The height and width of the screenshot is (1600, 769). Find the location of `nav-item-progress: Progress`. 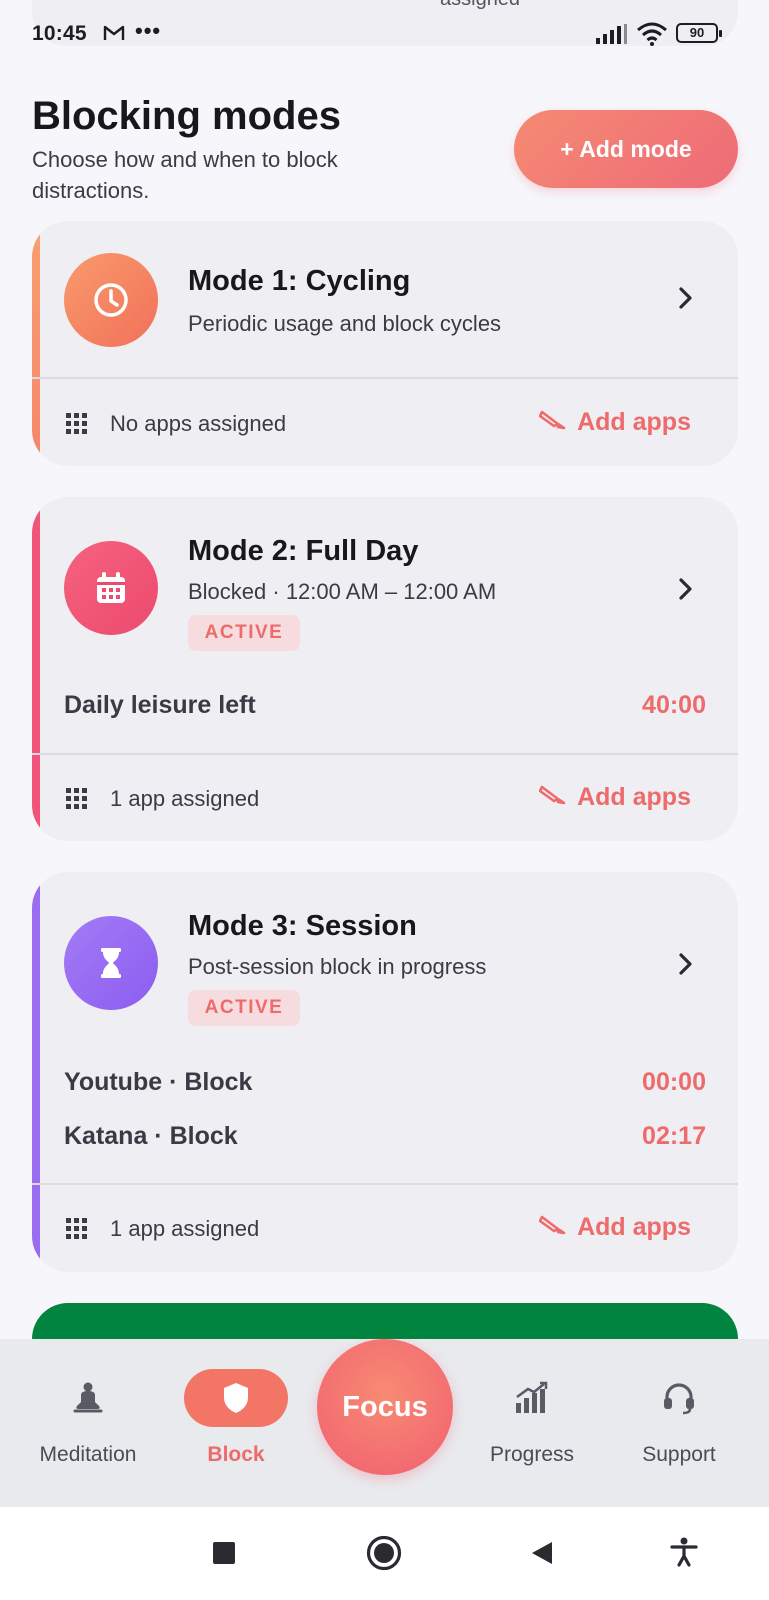

nav-item-progress: Progress is located at coordinates (532, 1423).